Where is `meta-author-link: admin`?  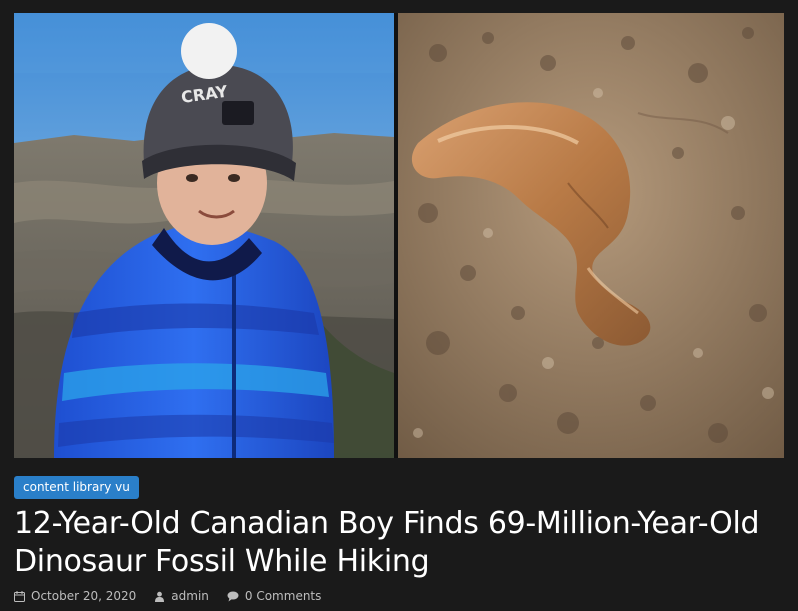
meta-author-link: admin is located at coordinates (190, 596).